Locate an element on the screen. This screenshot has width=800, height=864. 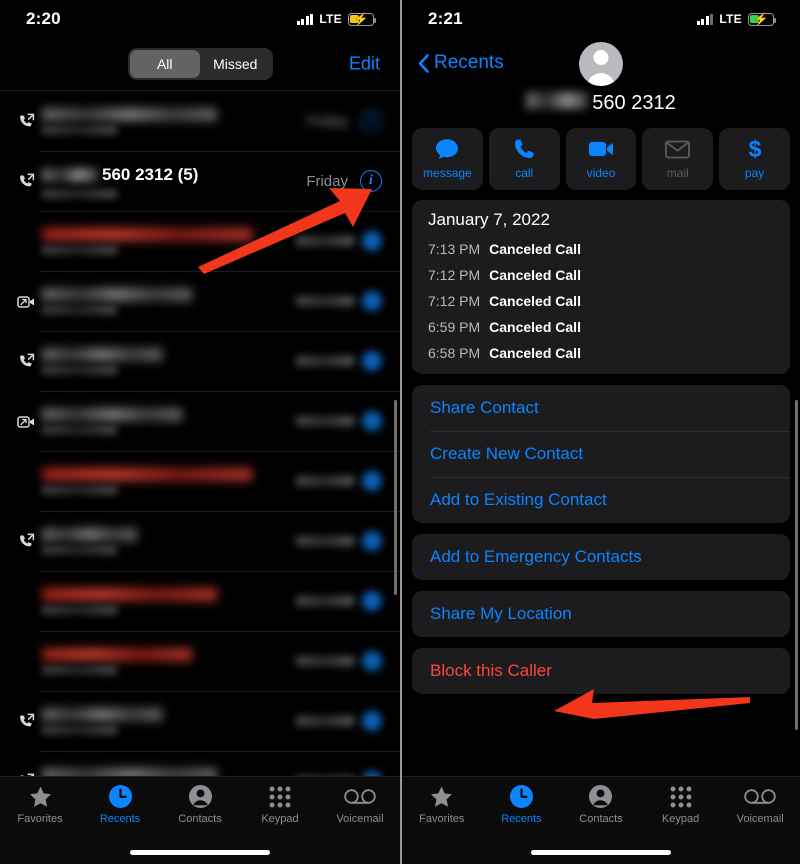
edit-button: Edit is located at coordinates (364, 64).